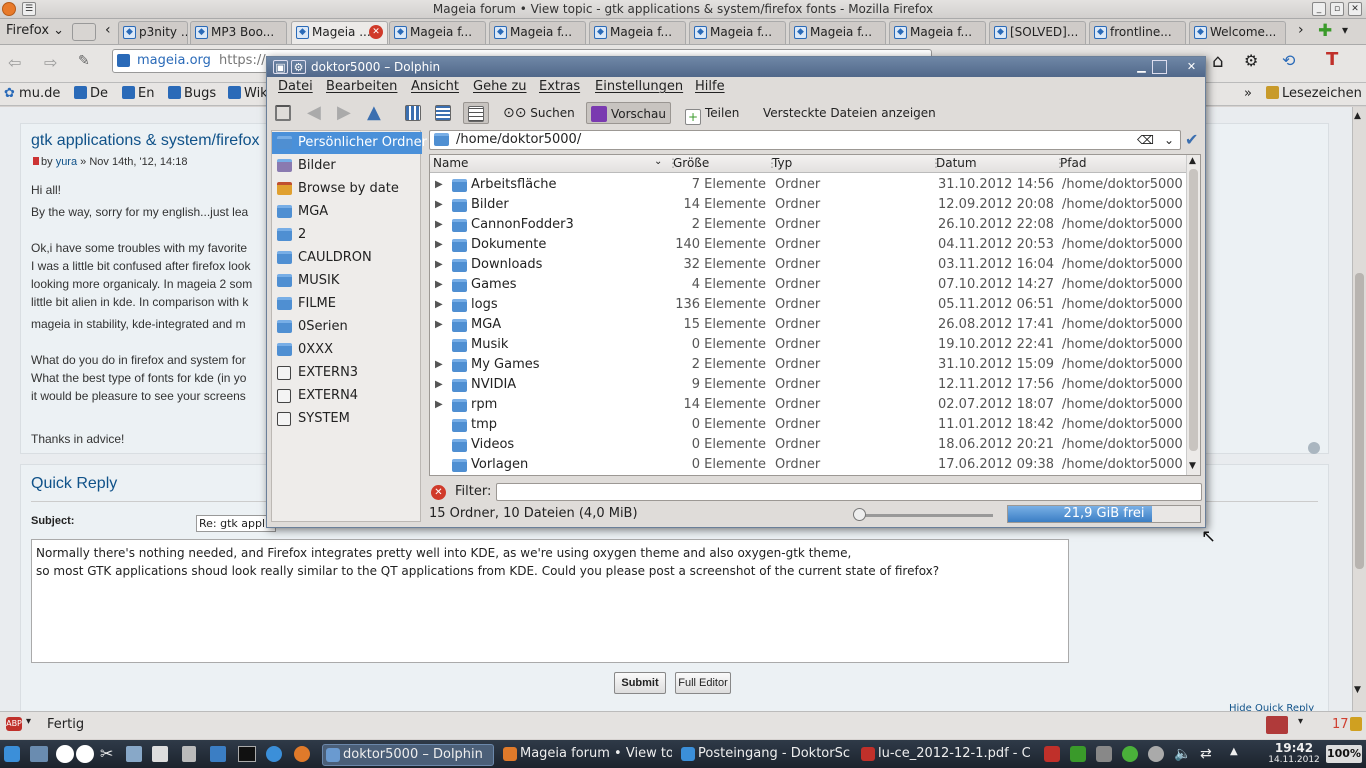 The height and width of the screenshot is (768, 1366). Describe the element at coordinates (1248, 93) in the screenshot. I see `bookmarks-overflow-icon: »` at that location.